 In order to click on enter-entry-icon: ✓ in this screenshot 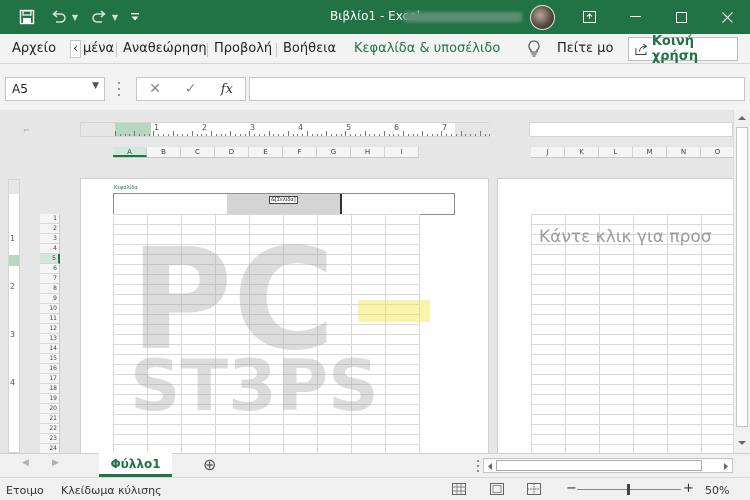, I will do `click(191, 89)`.